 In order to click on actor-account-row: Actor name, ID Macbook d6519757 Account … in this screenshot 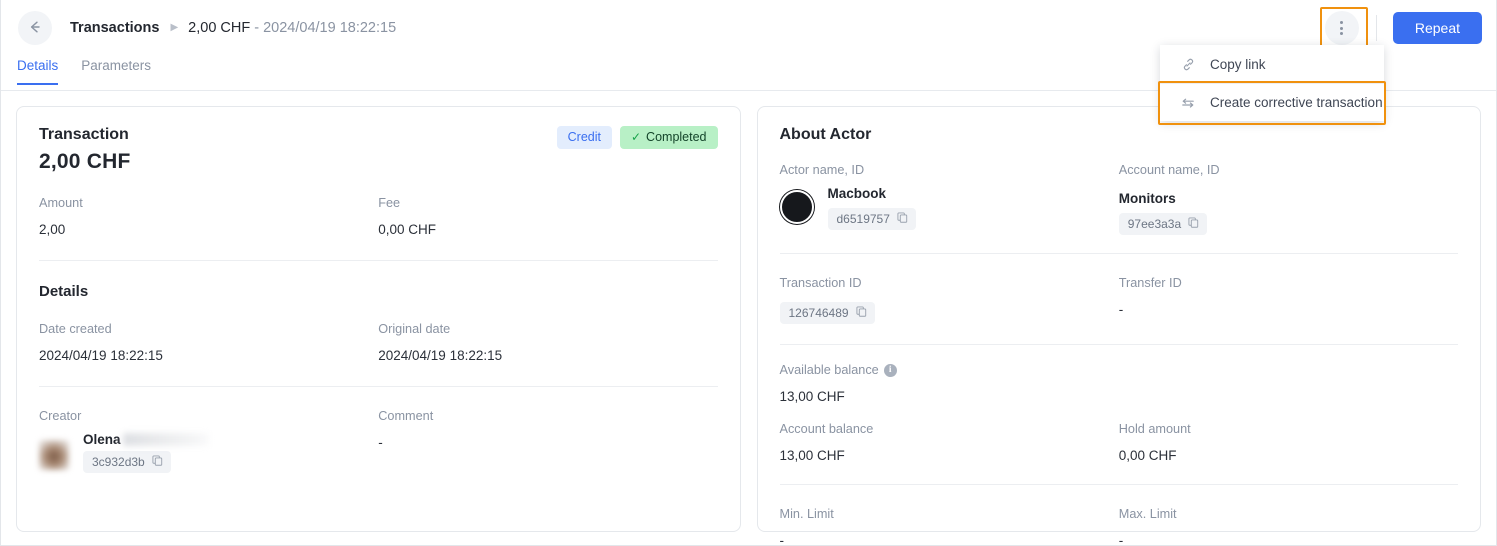, I will do `click(1119, 199)`.